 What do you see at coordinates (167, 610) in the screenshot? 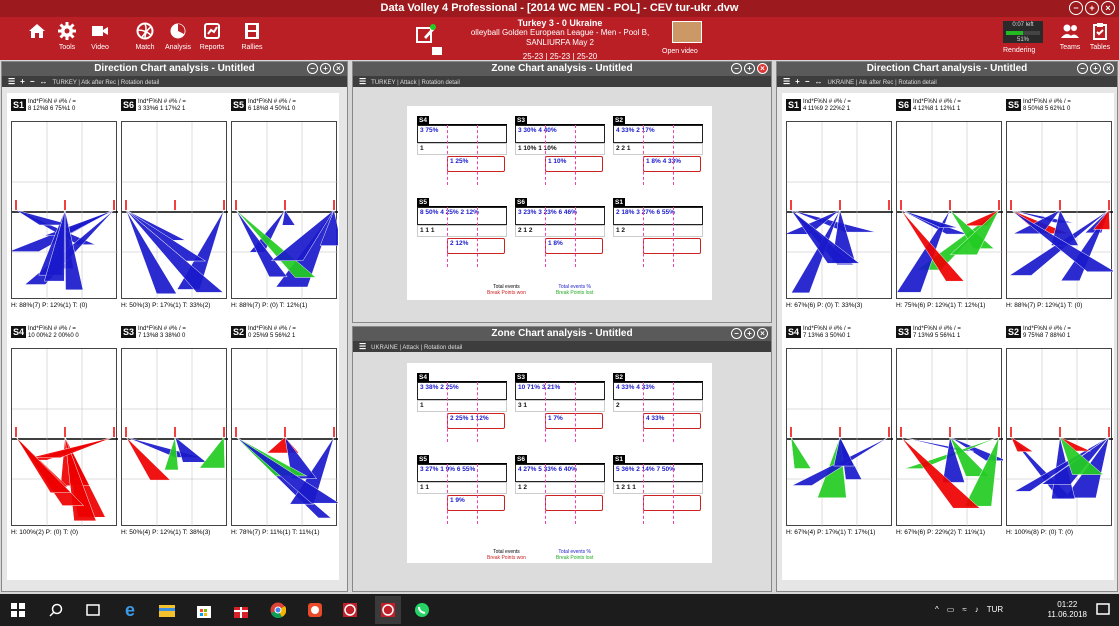
I see `file-explorer-icon` at bounding box center [167, 610].